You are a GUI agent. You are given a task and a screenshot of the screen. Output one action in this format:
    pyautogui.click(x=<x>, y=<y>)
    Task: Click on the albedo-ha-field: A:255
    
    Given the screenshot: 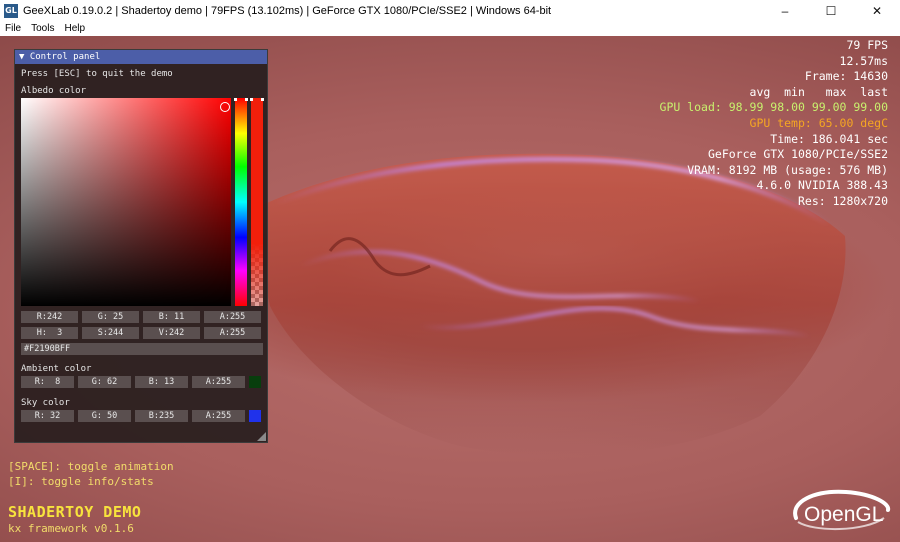 What is the action you would take?
    pyautogui.click(x=232, y=333)
    